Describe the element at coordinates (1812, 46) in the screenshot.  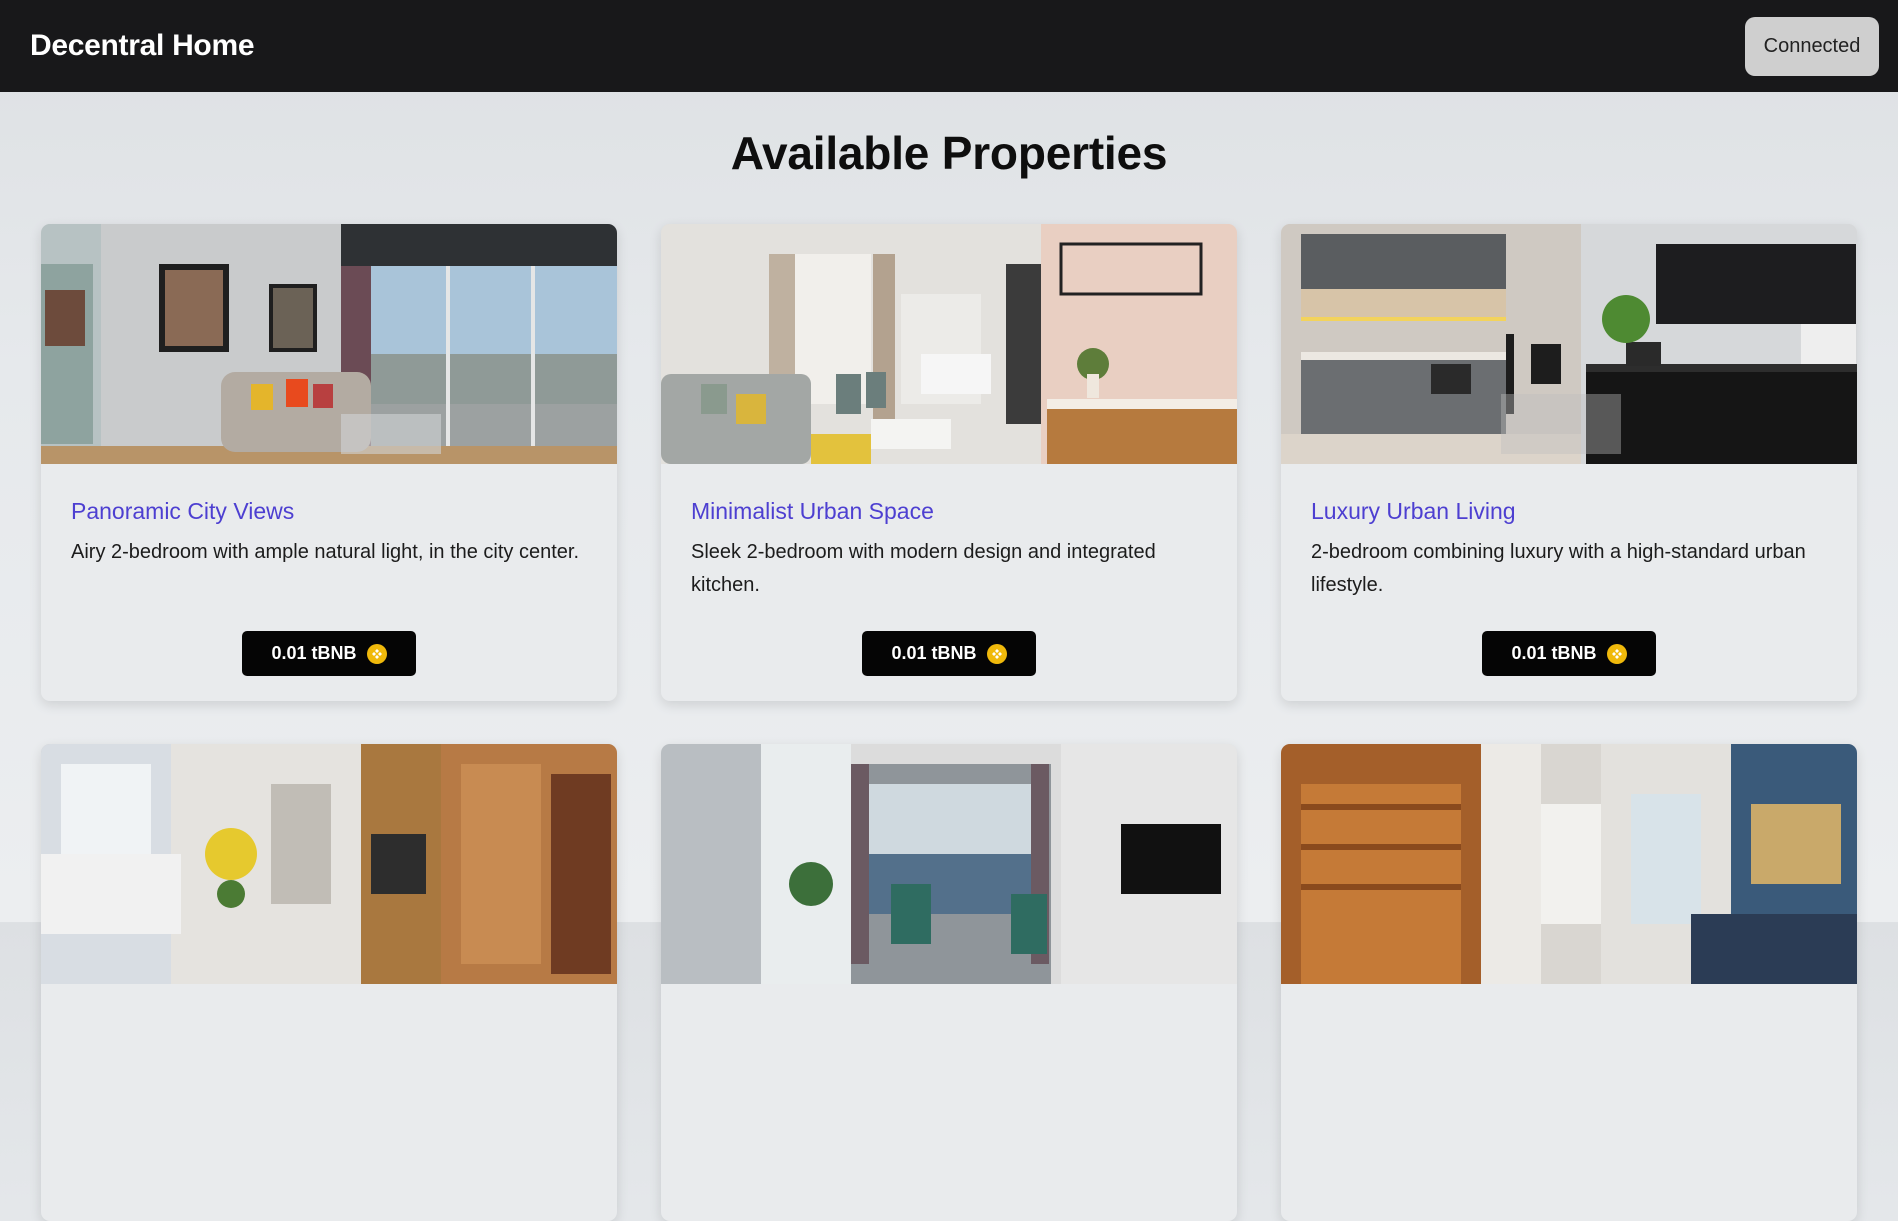
I see `wallet-connect-button: Connected` at that location.